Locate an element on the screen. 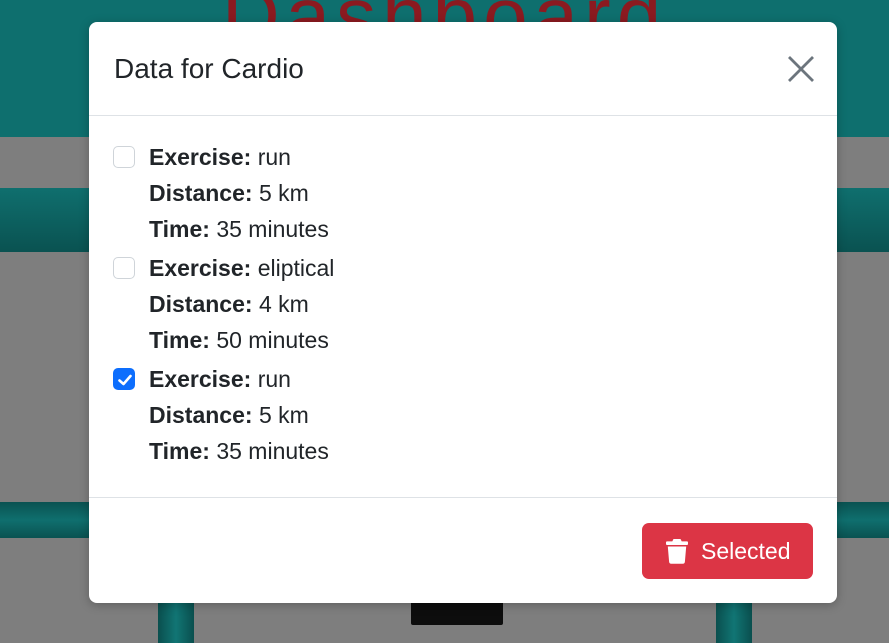 This screenshot has width=889, height=643. time-label: Time: is located at coordinates (179, 451).